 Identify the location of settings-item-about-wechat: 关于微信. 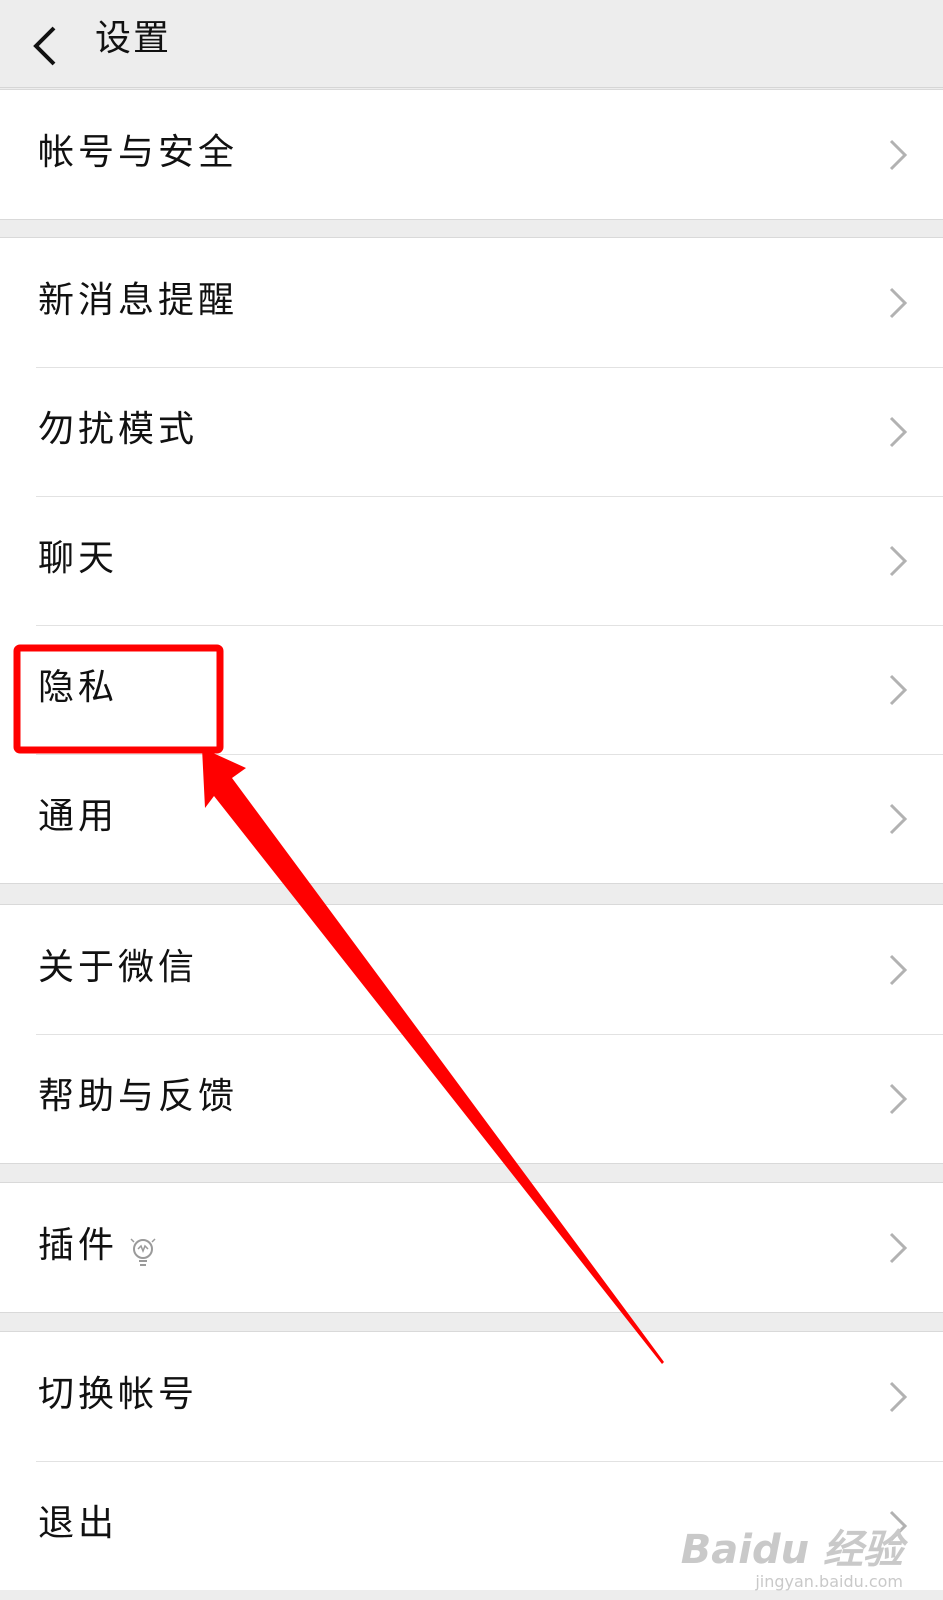
(471, 969).